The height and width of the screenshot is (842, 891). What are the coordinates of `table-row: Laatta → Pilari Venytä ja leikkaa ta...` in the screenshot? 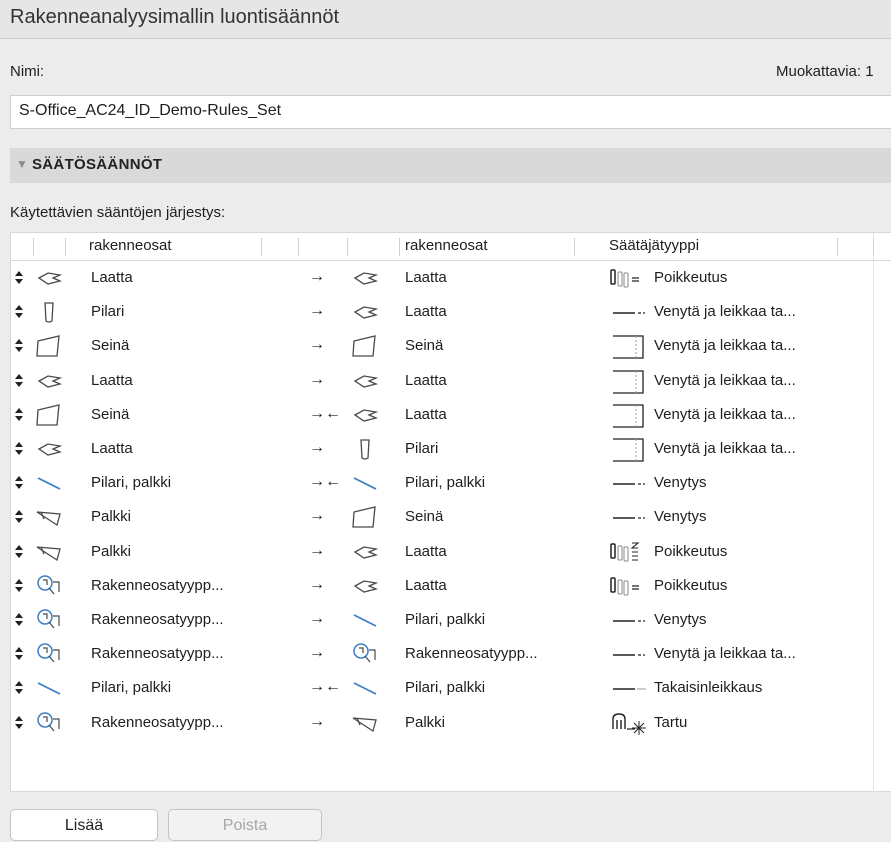 It's located at (451, 449).